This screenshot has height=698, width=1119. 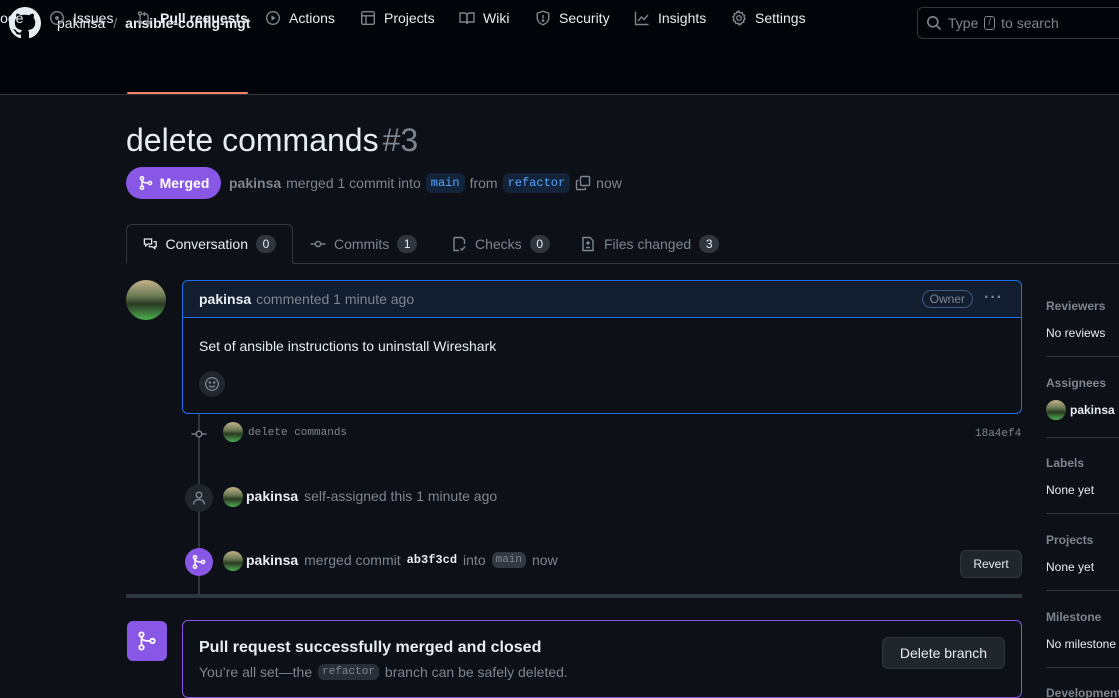 I want to click on nav-label: Actions, so click(x=312, y=18).